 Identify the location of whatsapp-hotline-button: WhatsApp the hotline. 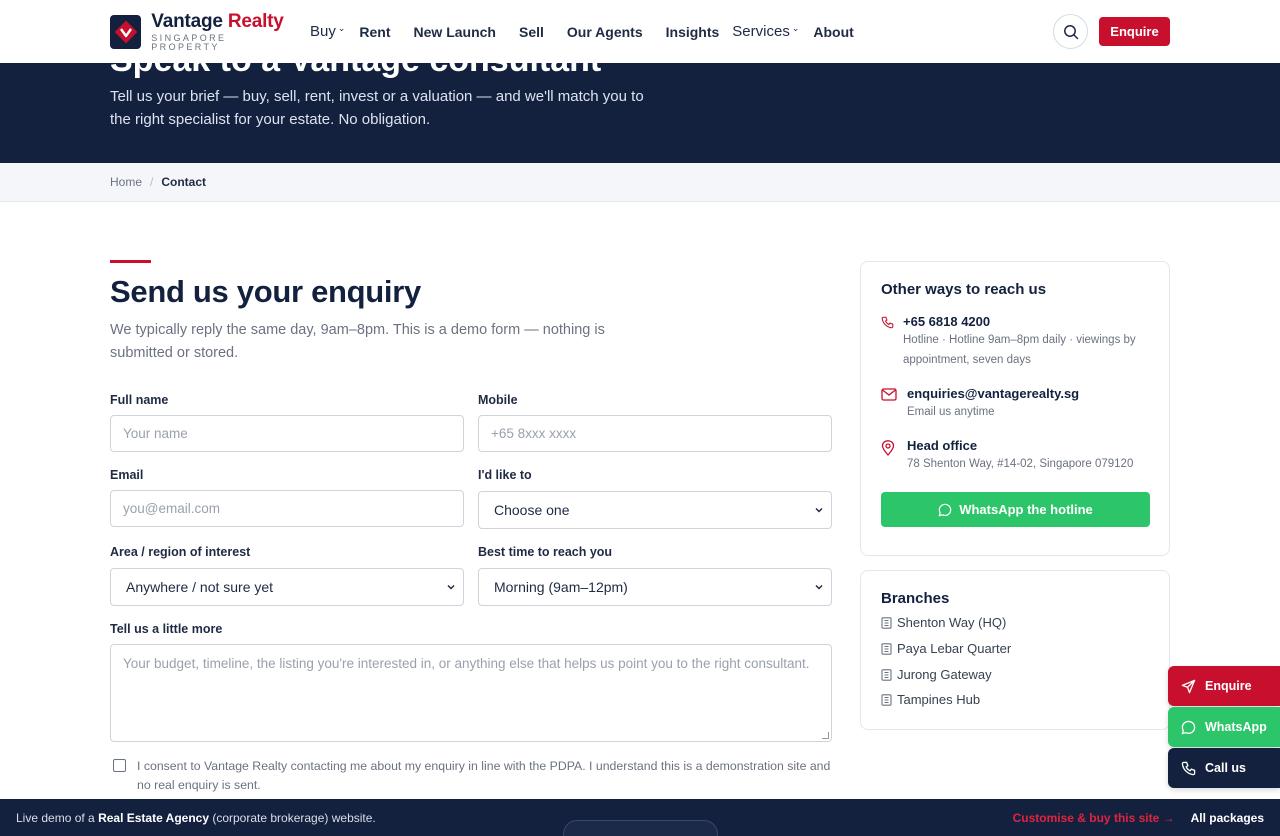
(1015, 509).